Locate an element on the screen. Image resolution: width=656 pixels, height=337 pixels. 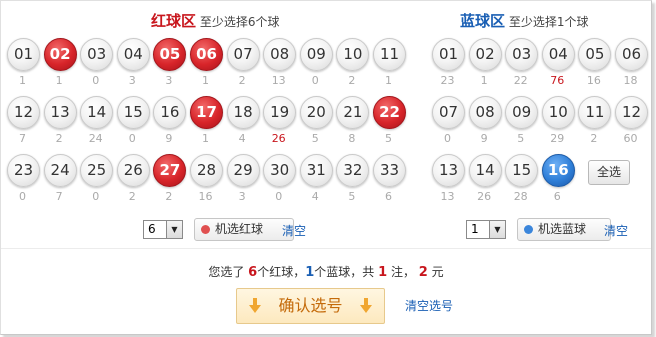
blue-ball-miss-count: 29 is located at coordinates (557, 138).